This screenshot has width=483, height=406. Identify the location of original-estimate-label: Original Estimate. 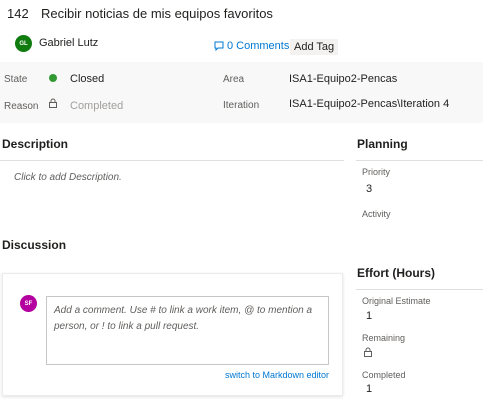
(396, 301).